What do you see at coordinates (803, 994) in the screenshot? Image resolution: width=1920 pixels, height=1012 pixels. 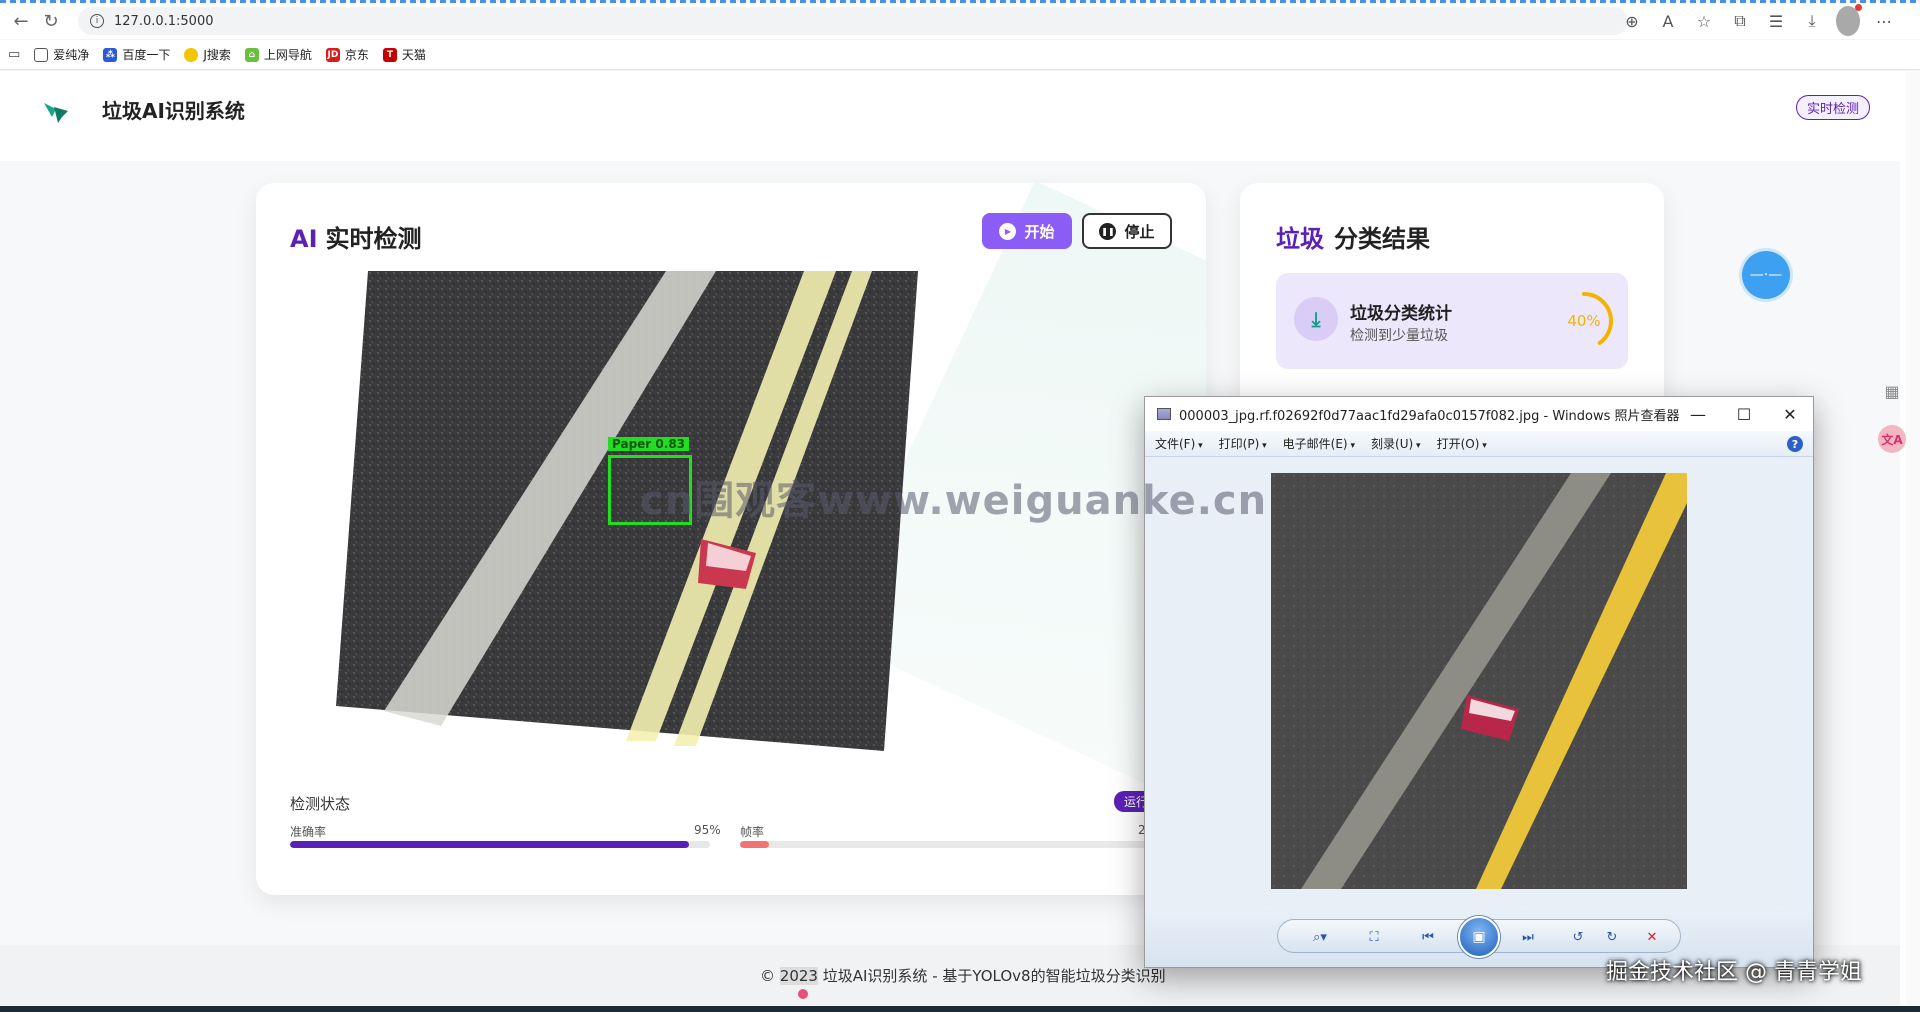 I see `indicator-dot` at bounding box center [803, 994].